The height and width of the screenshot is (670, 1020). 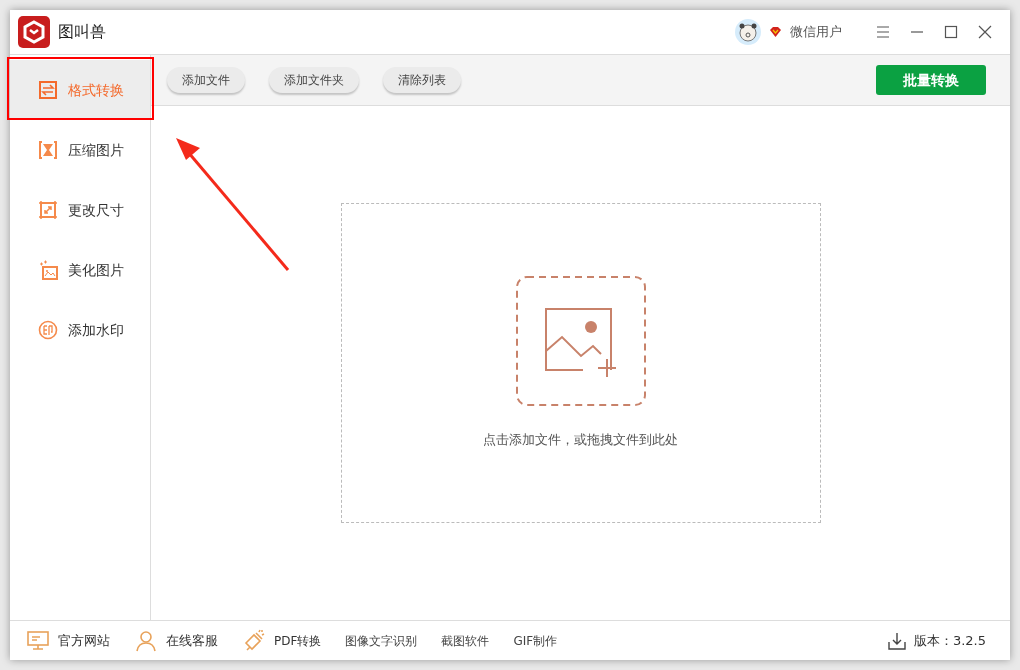 What do you see at coordinates (896, 640) in the screenshot?
I see `download-icon` at bounding box center [896, 640].